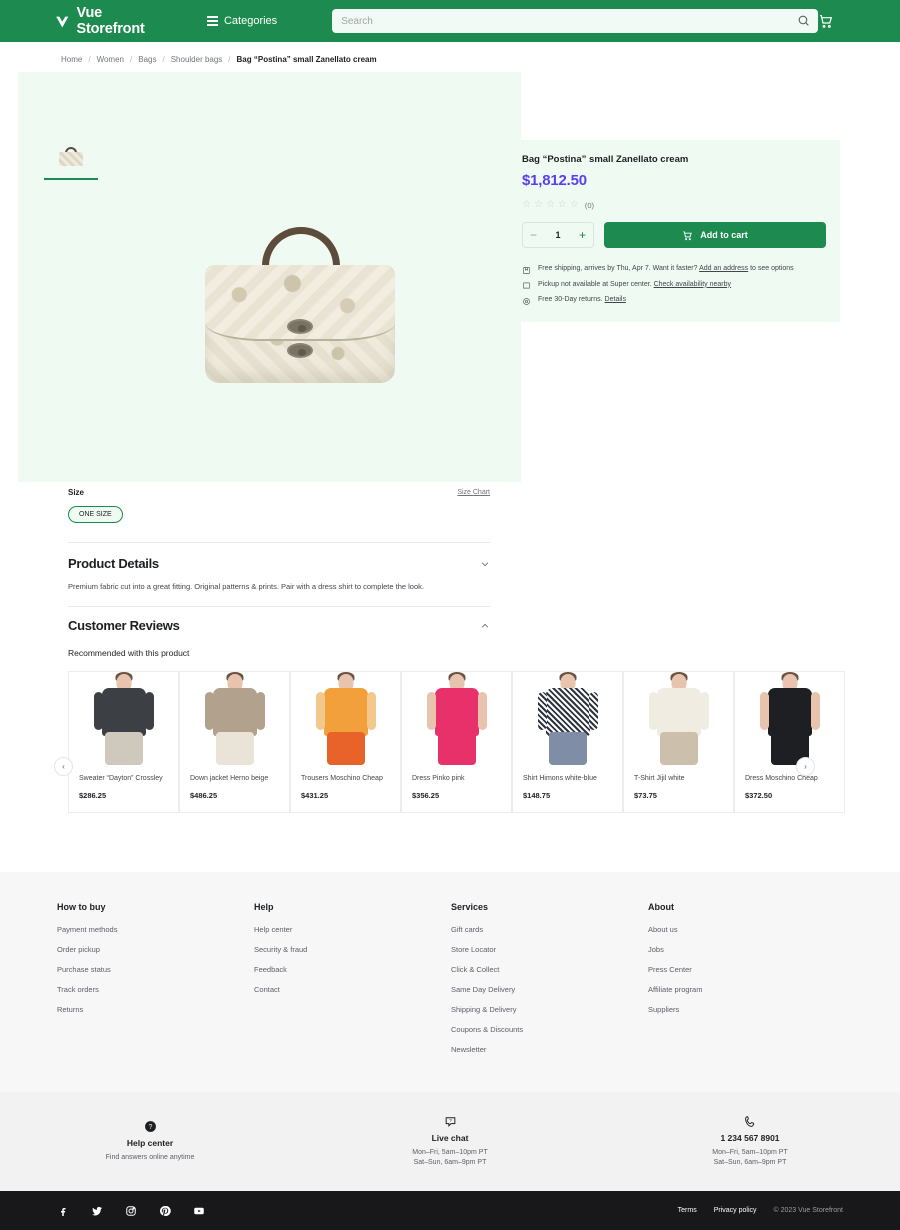  What do you see at coordinates (71, 59) in the screenshot?
I see `breadcrumb-item-home: Home` at bounding box center [71, 59].